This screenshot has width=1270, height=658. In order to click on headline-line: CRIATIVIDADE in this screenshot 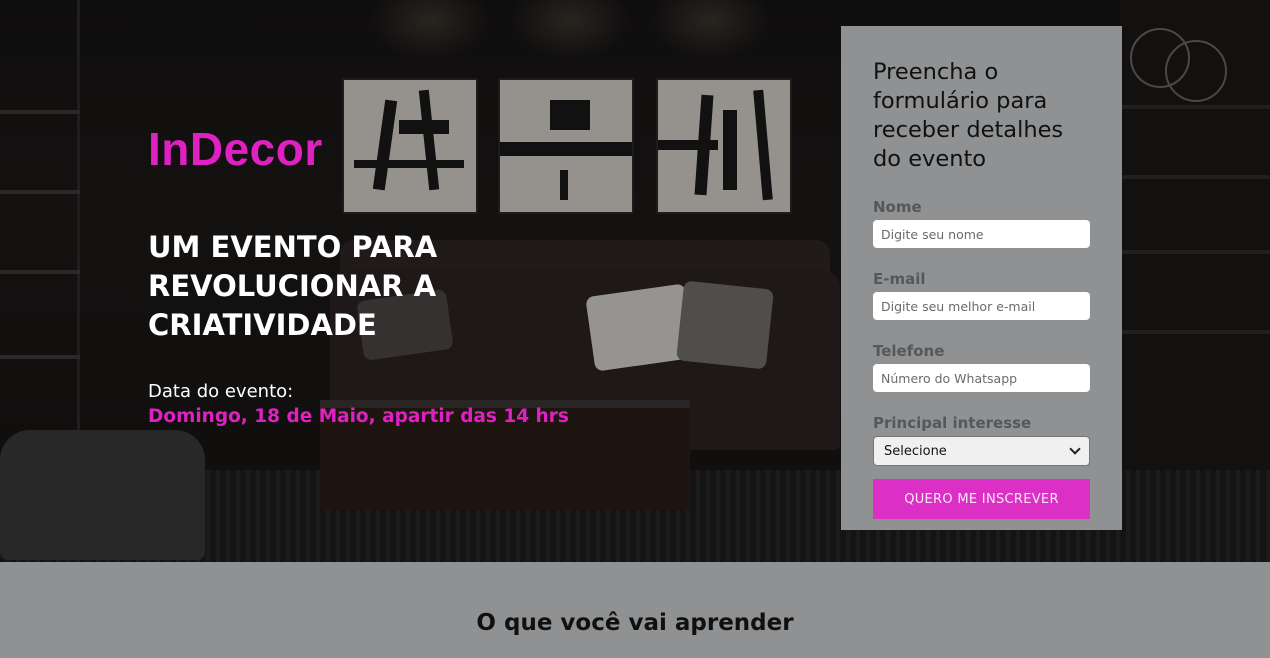, I will do `click(262, 325)`.